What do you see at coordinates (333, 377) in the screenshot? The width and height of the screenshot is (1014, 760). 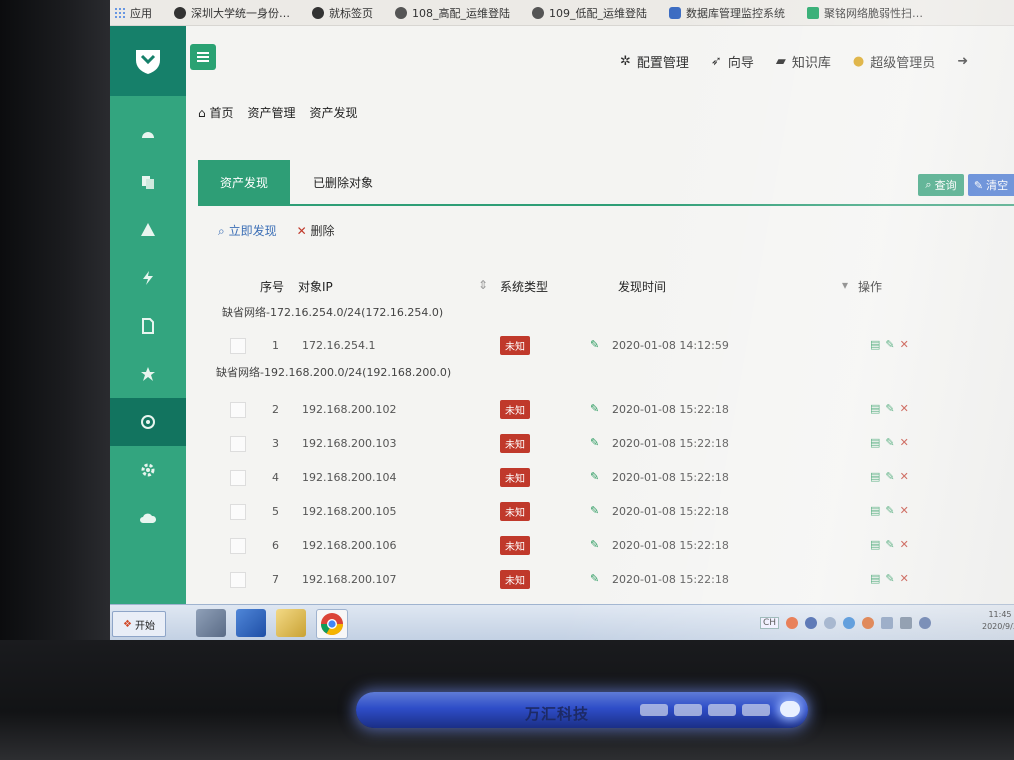 I see `group-row: 缺省网络-192.168.200.0/24(192.168.200.0)` at bounding box center [333, 377].